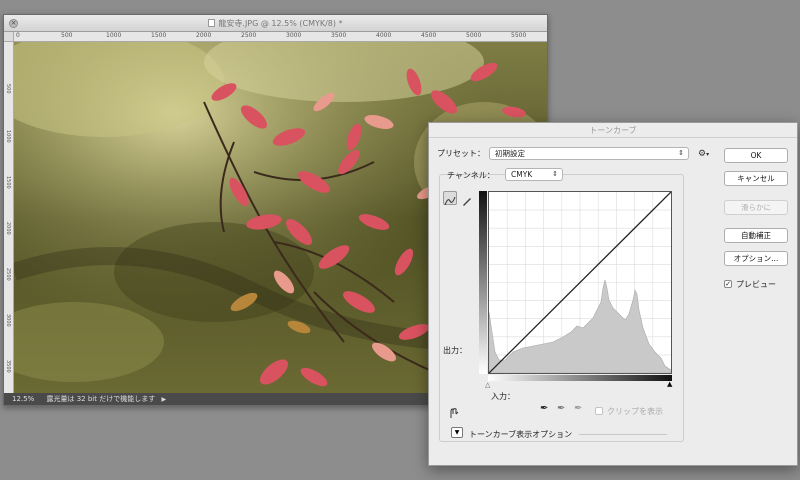 Image resolution: width=800 pixels, height=480 pixels. I want to click on channel-label: チャンネル：, so click(471, 175).